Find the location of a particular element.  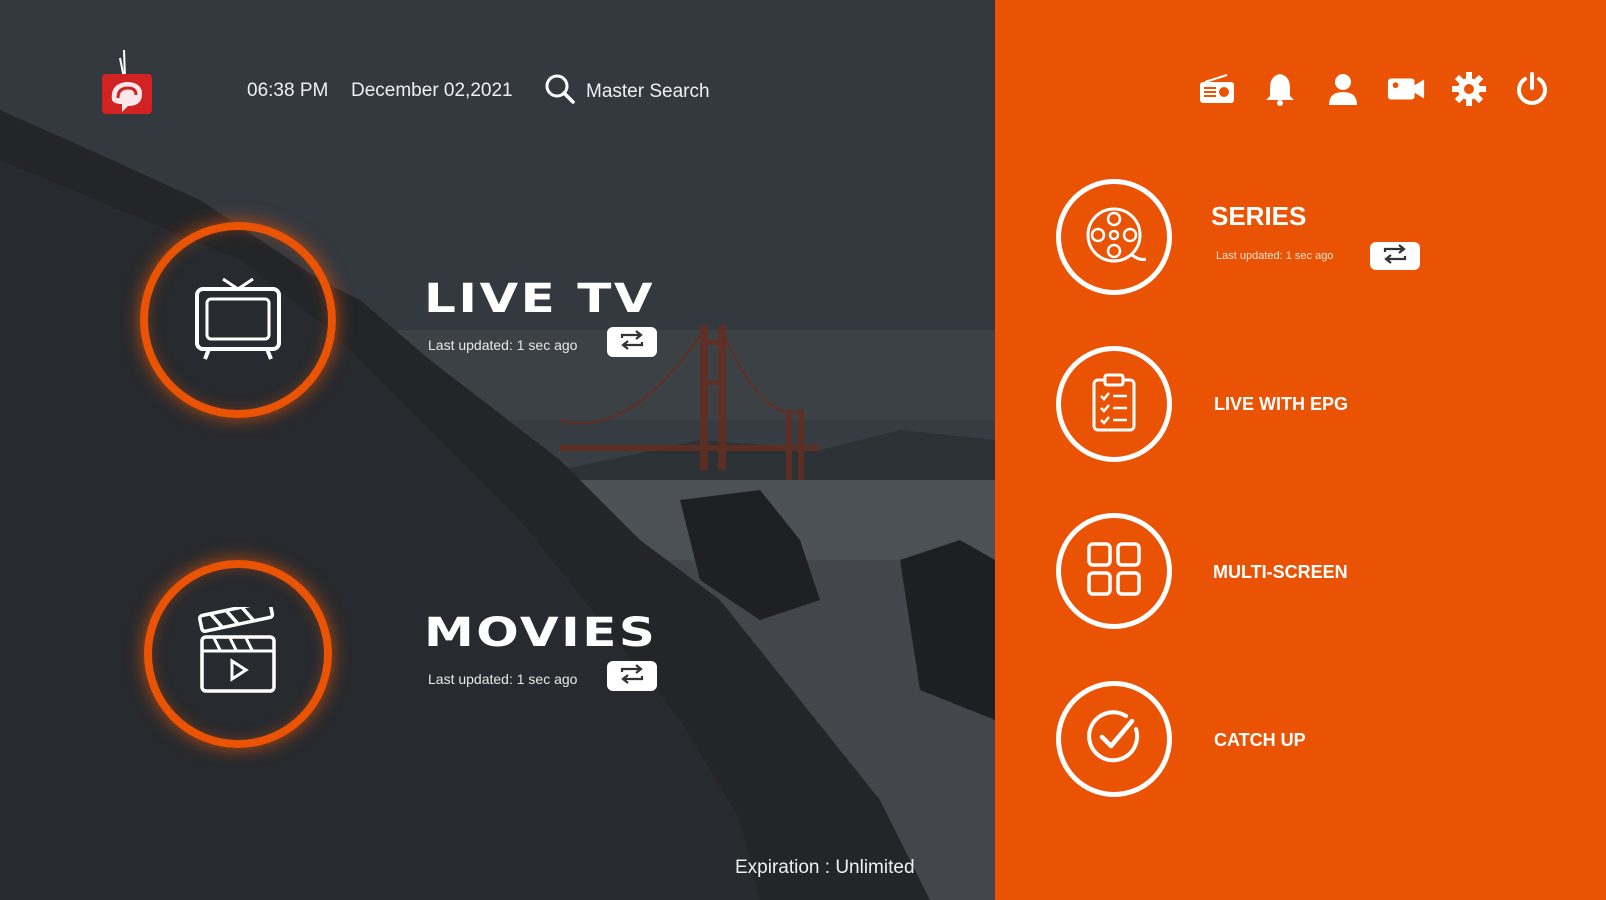

movies-updated: Last updated: 1 sec ago is located at coordinates (503, 679).